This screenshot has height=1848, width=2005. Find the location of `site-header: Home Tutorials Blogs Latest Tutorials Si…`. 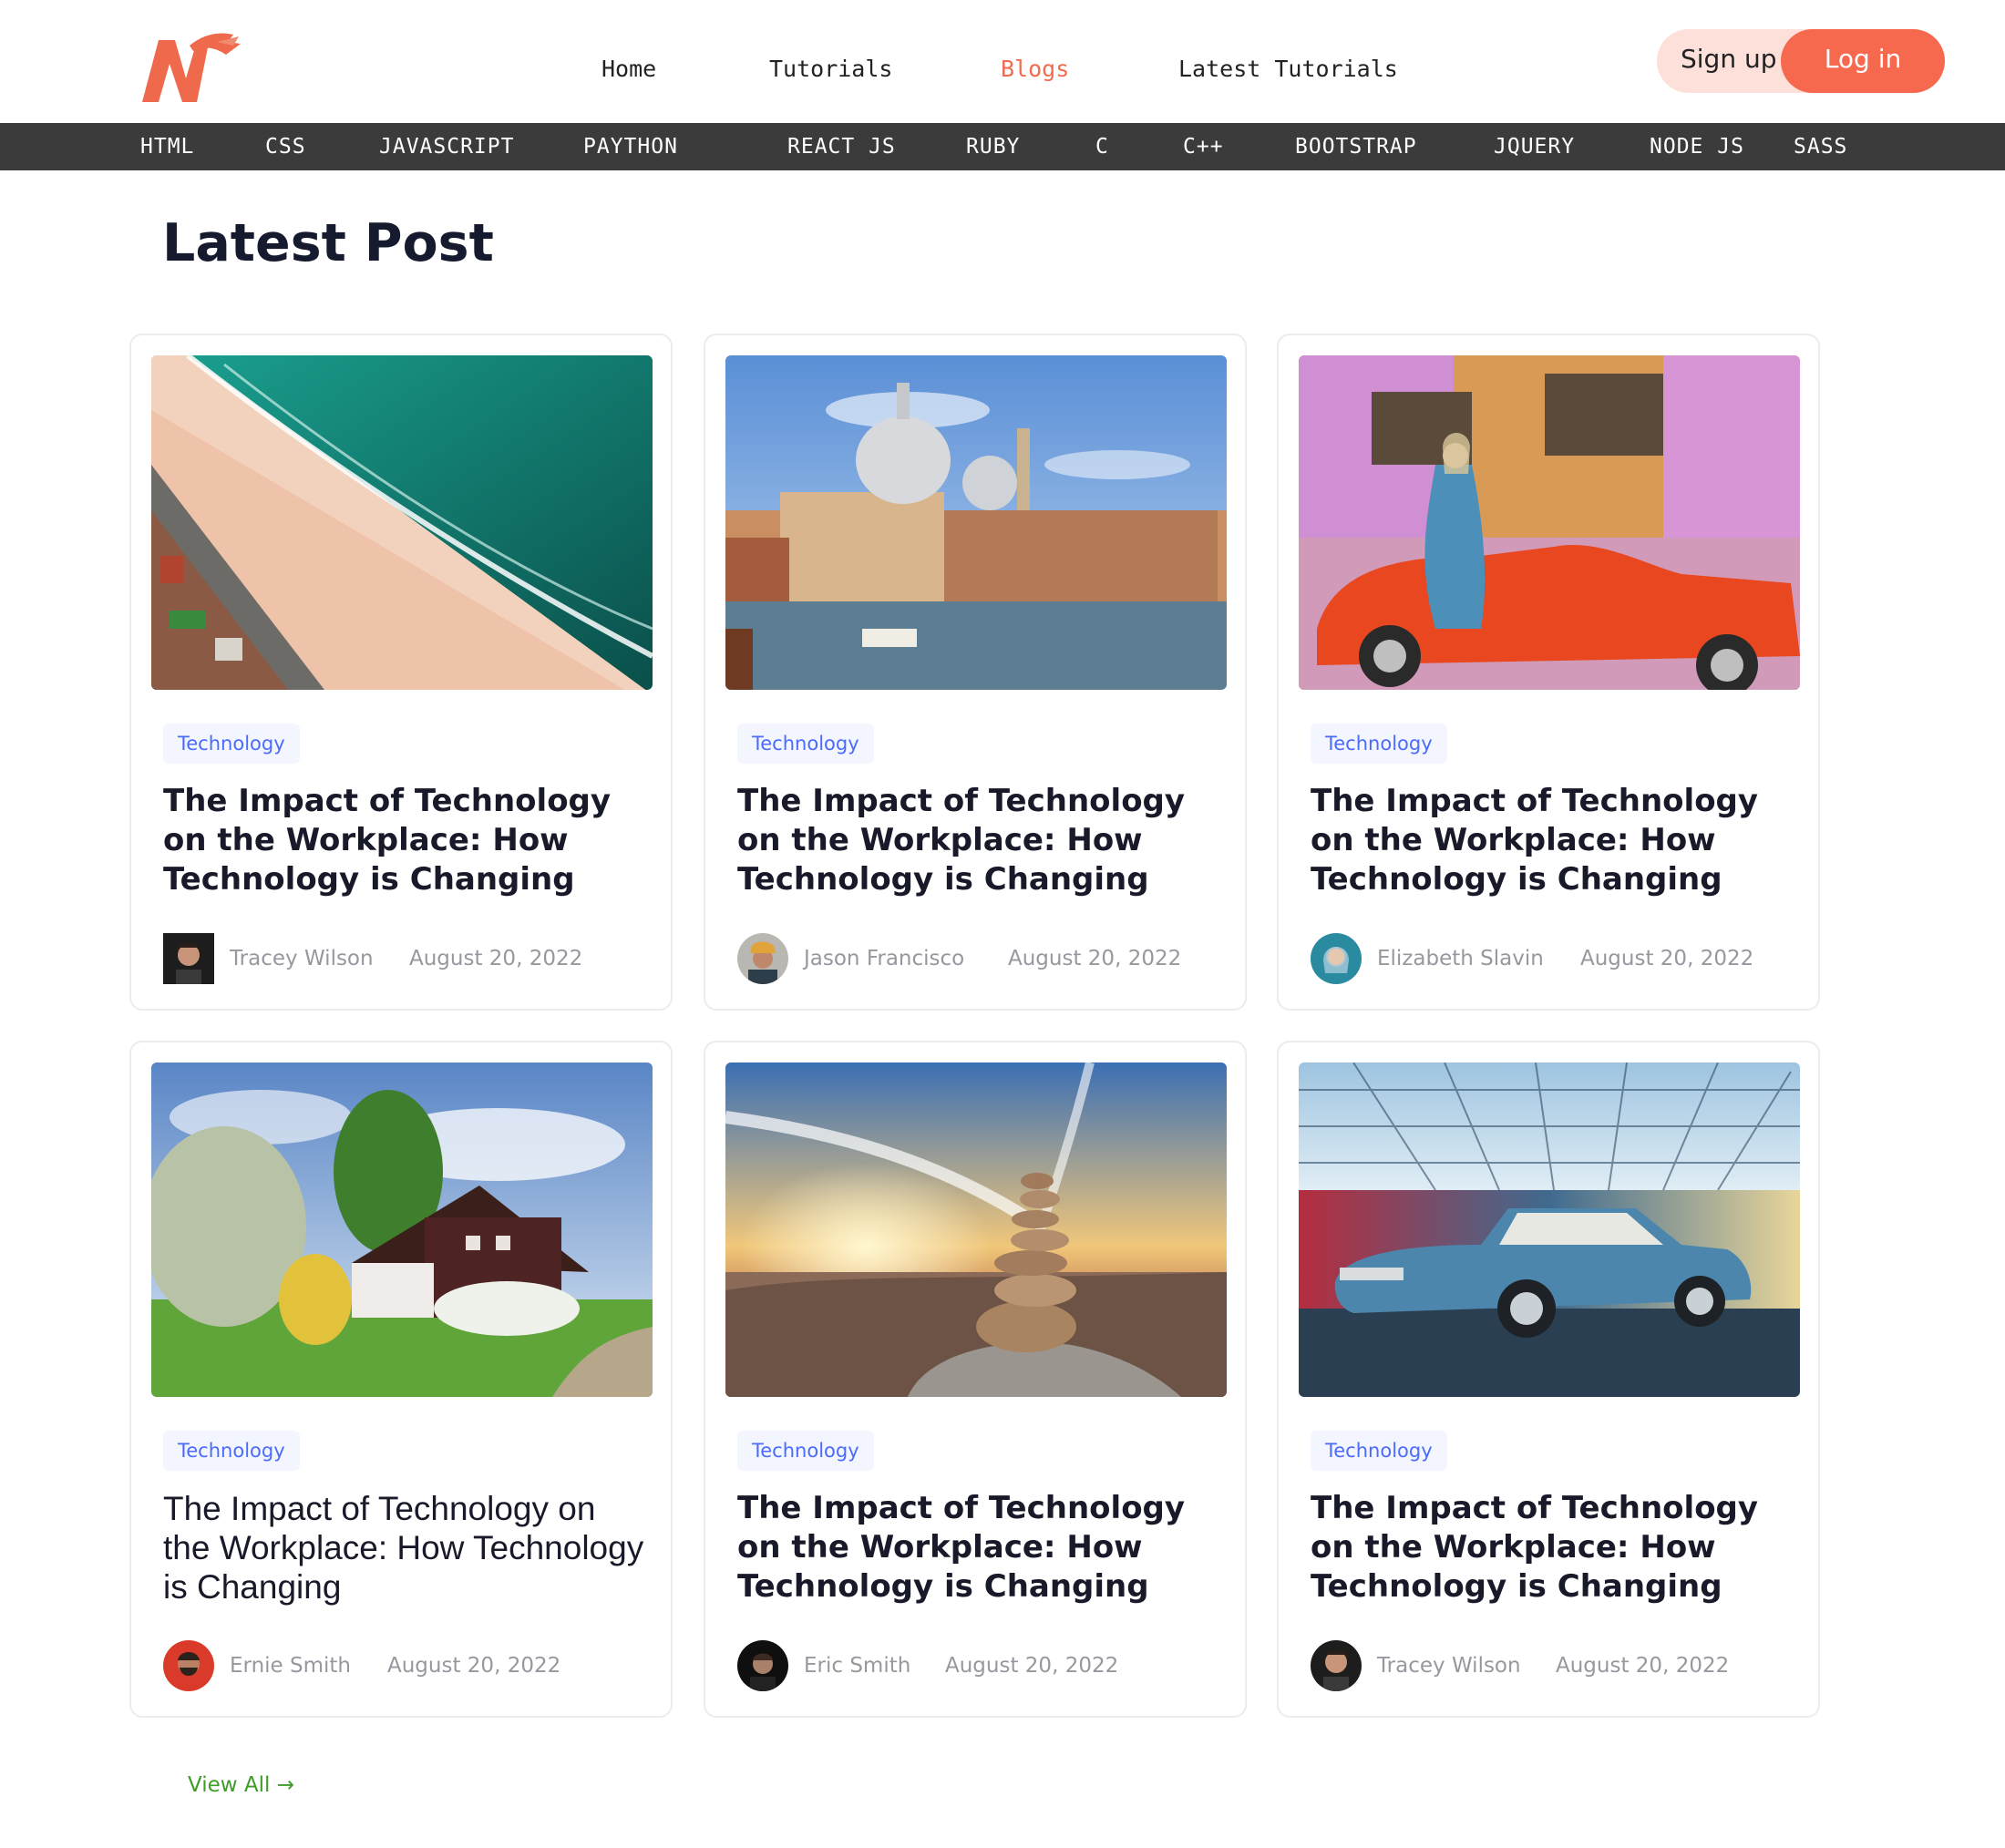

site-header: Home Tutorials Blogs Latest Tutorials Si… is located at coordinates (1002, 62).